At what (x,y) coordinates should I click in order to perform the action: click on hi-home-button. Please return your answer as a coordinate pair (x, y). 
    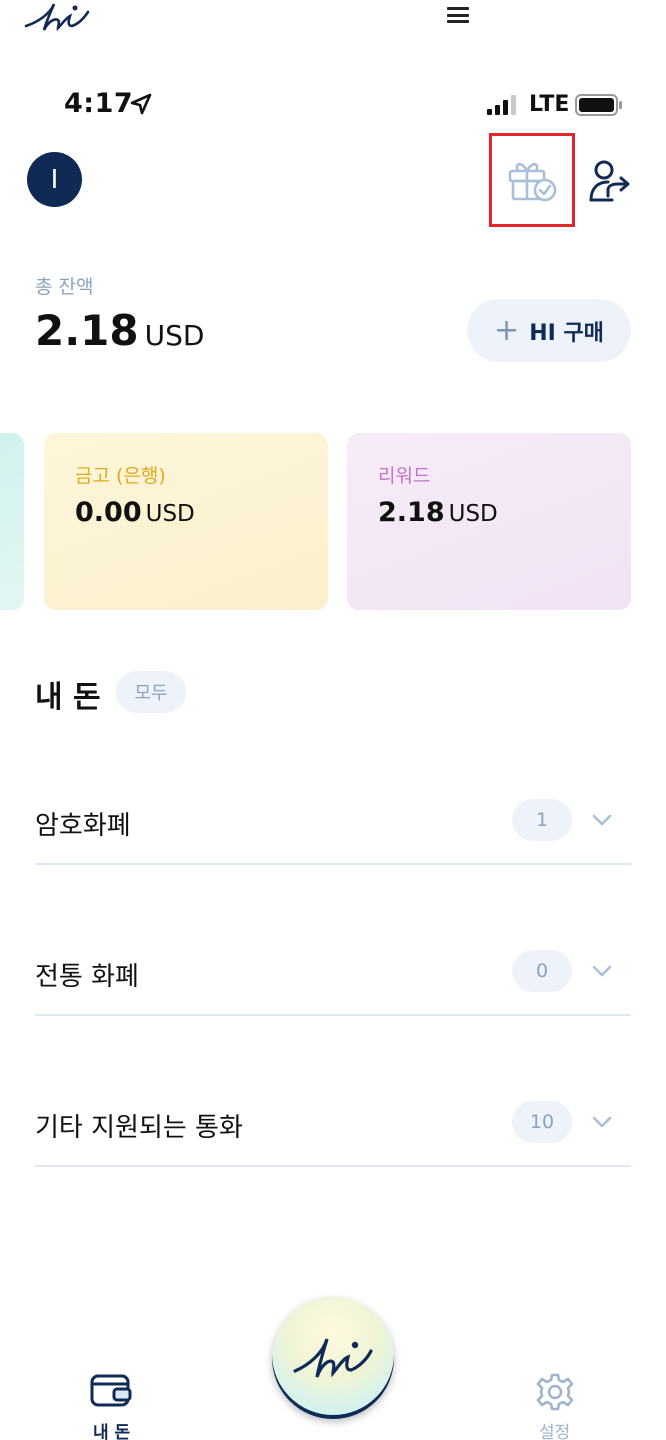
    Looking at the image, I should click on (333, 1358).